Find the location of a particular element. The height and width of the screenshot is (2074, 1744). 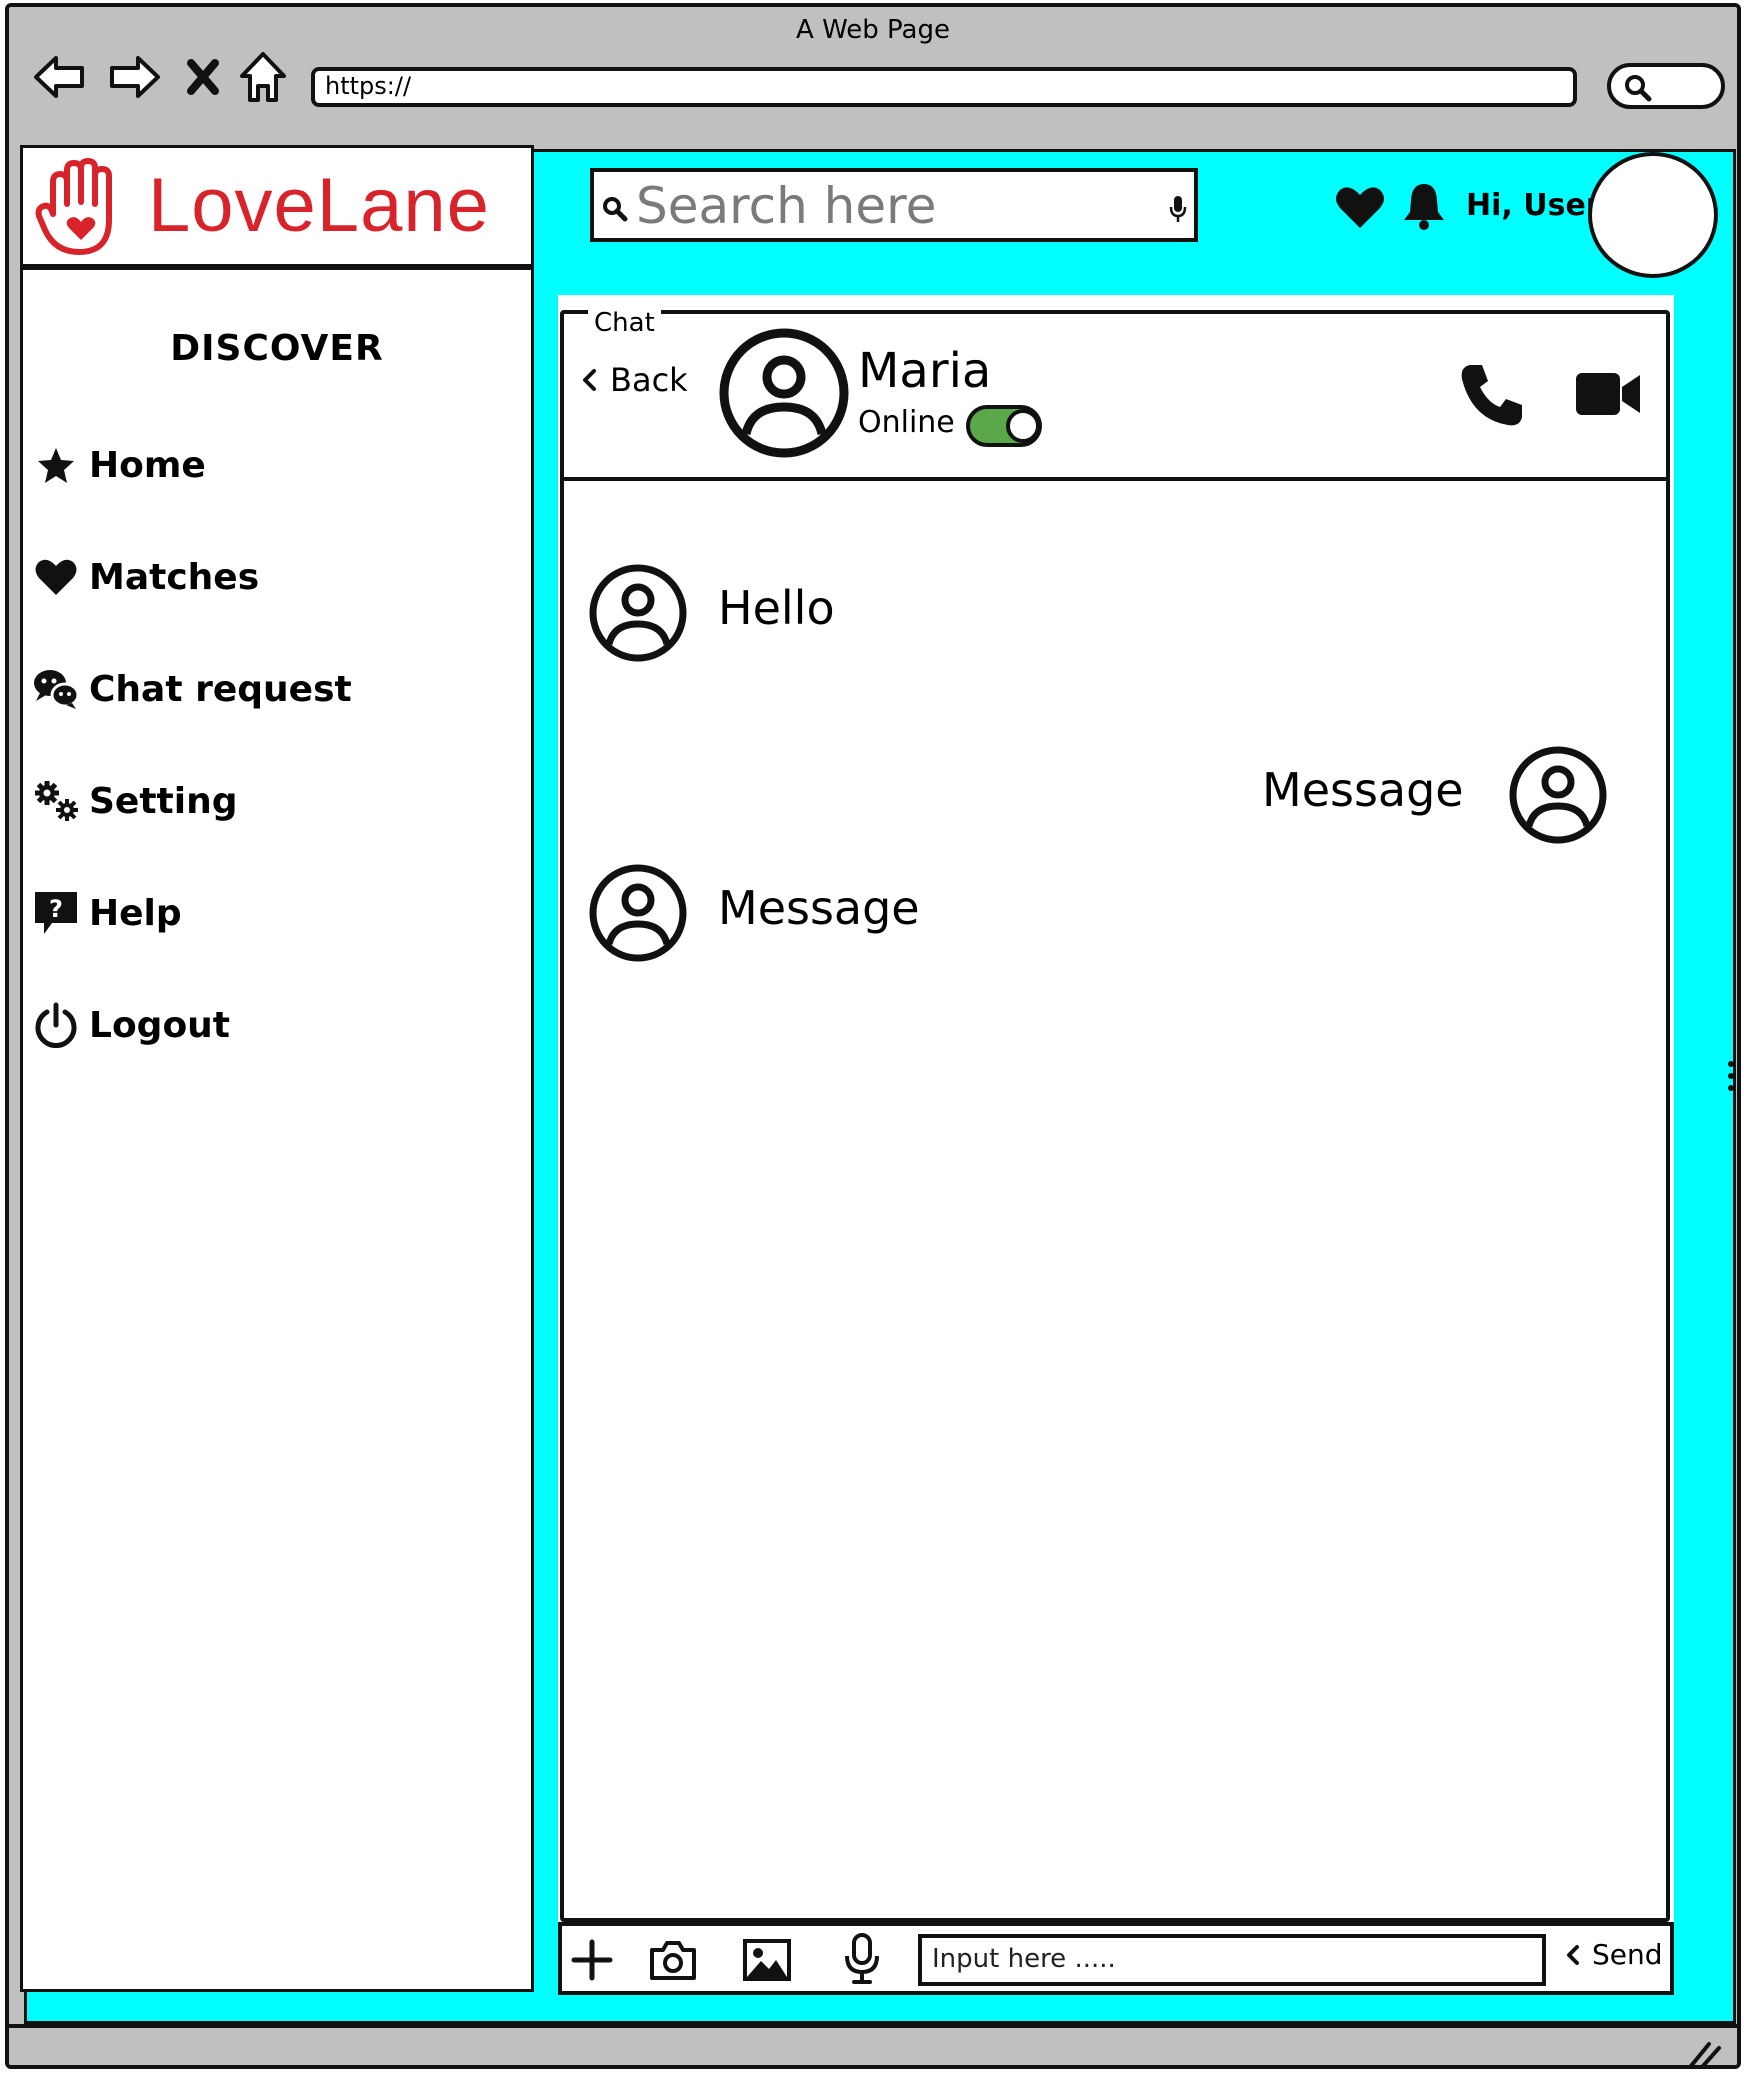

chat-bubbles-icon is located at coordinates (56, 689).